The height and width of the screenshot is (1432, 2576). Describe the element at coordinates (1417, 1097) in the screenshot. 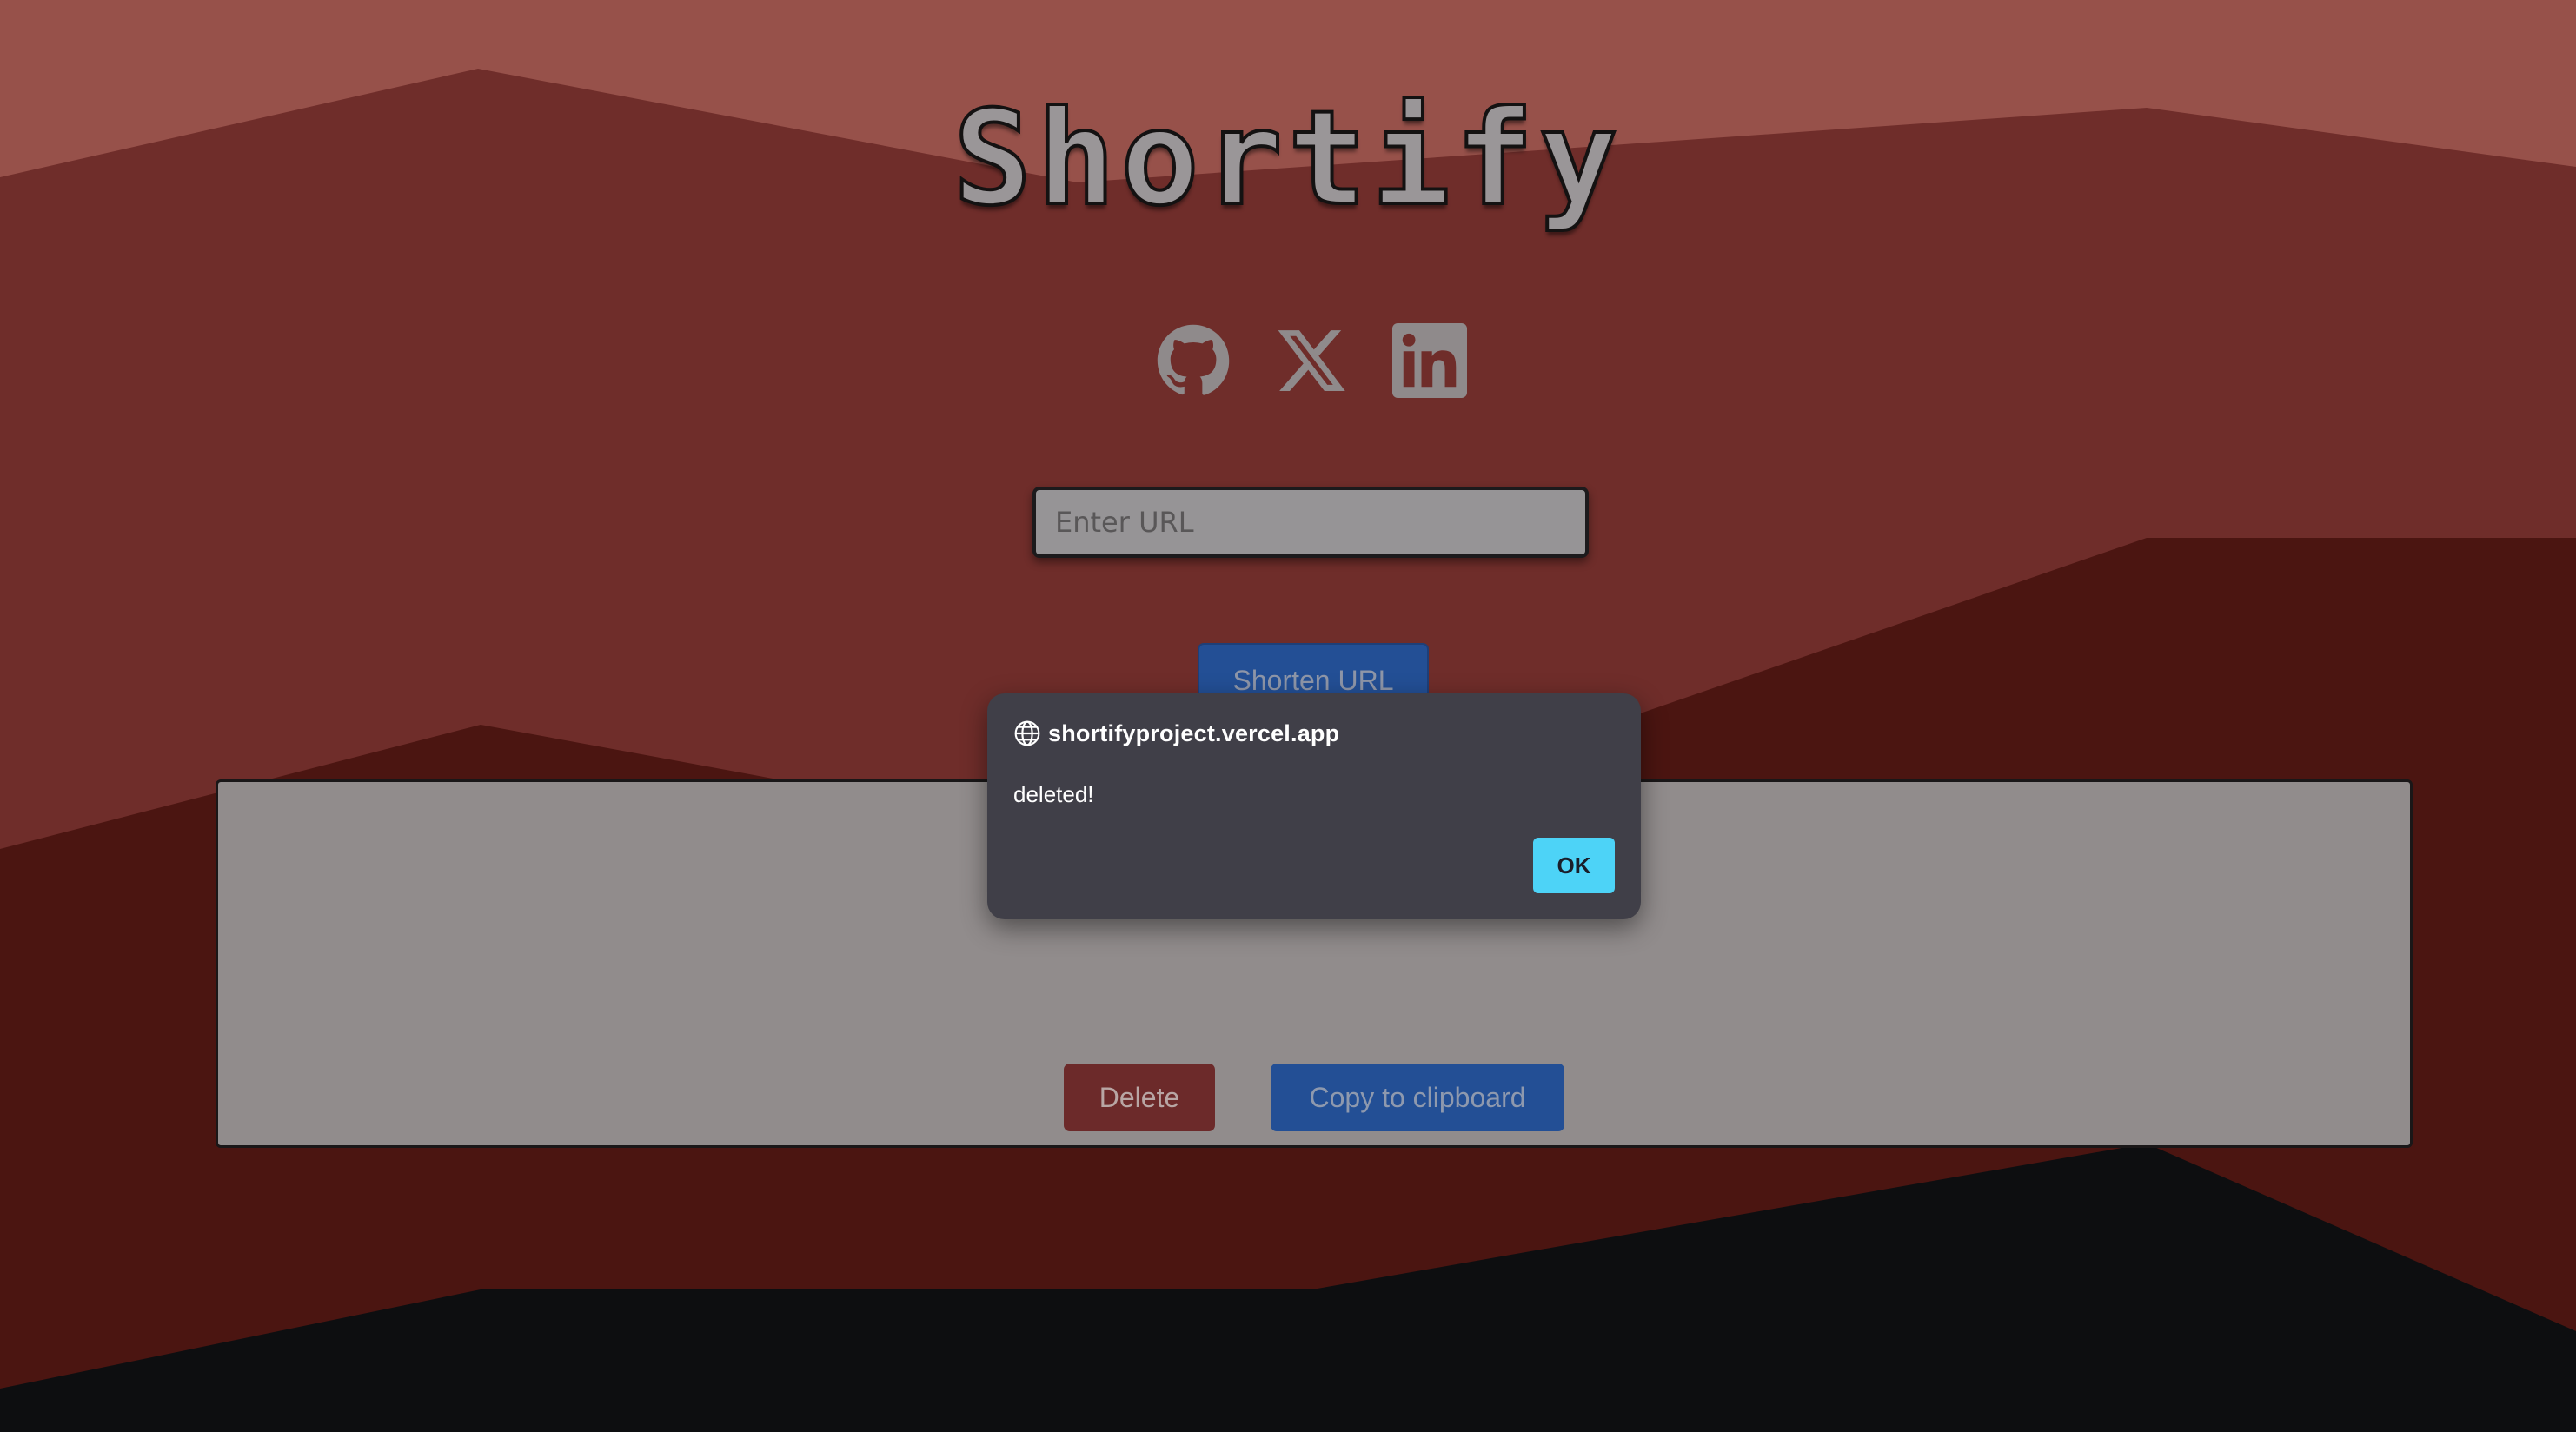

I see `copy-to-clipboard-button: Copy to clipboard` at that location.